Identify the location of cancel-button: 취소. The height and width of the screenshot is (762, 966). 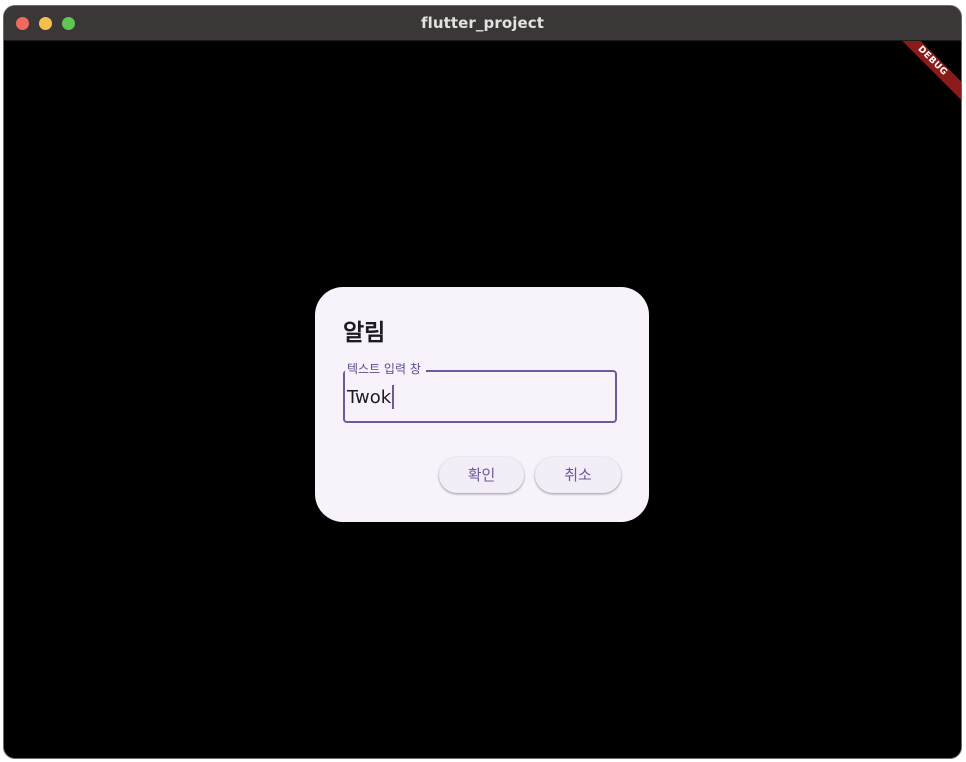
(578, 475).